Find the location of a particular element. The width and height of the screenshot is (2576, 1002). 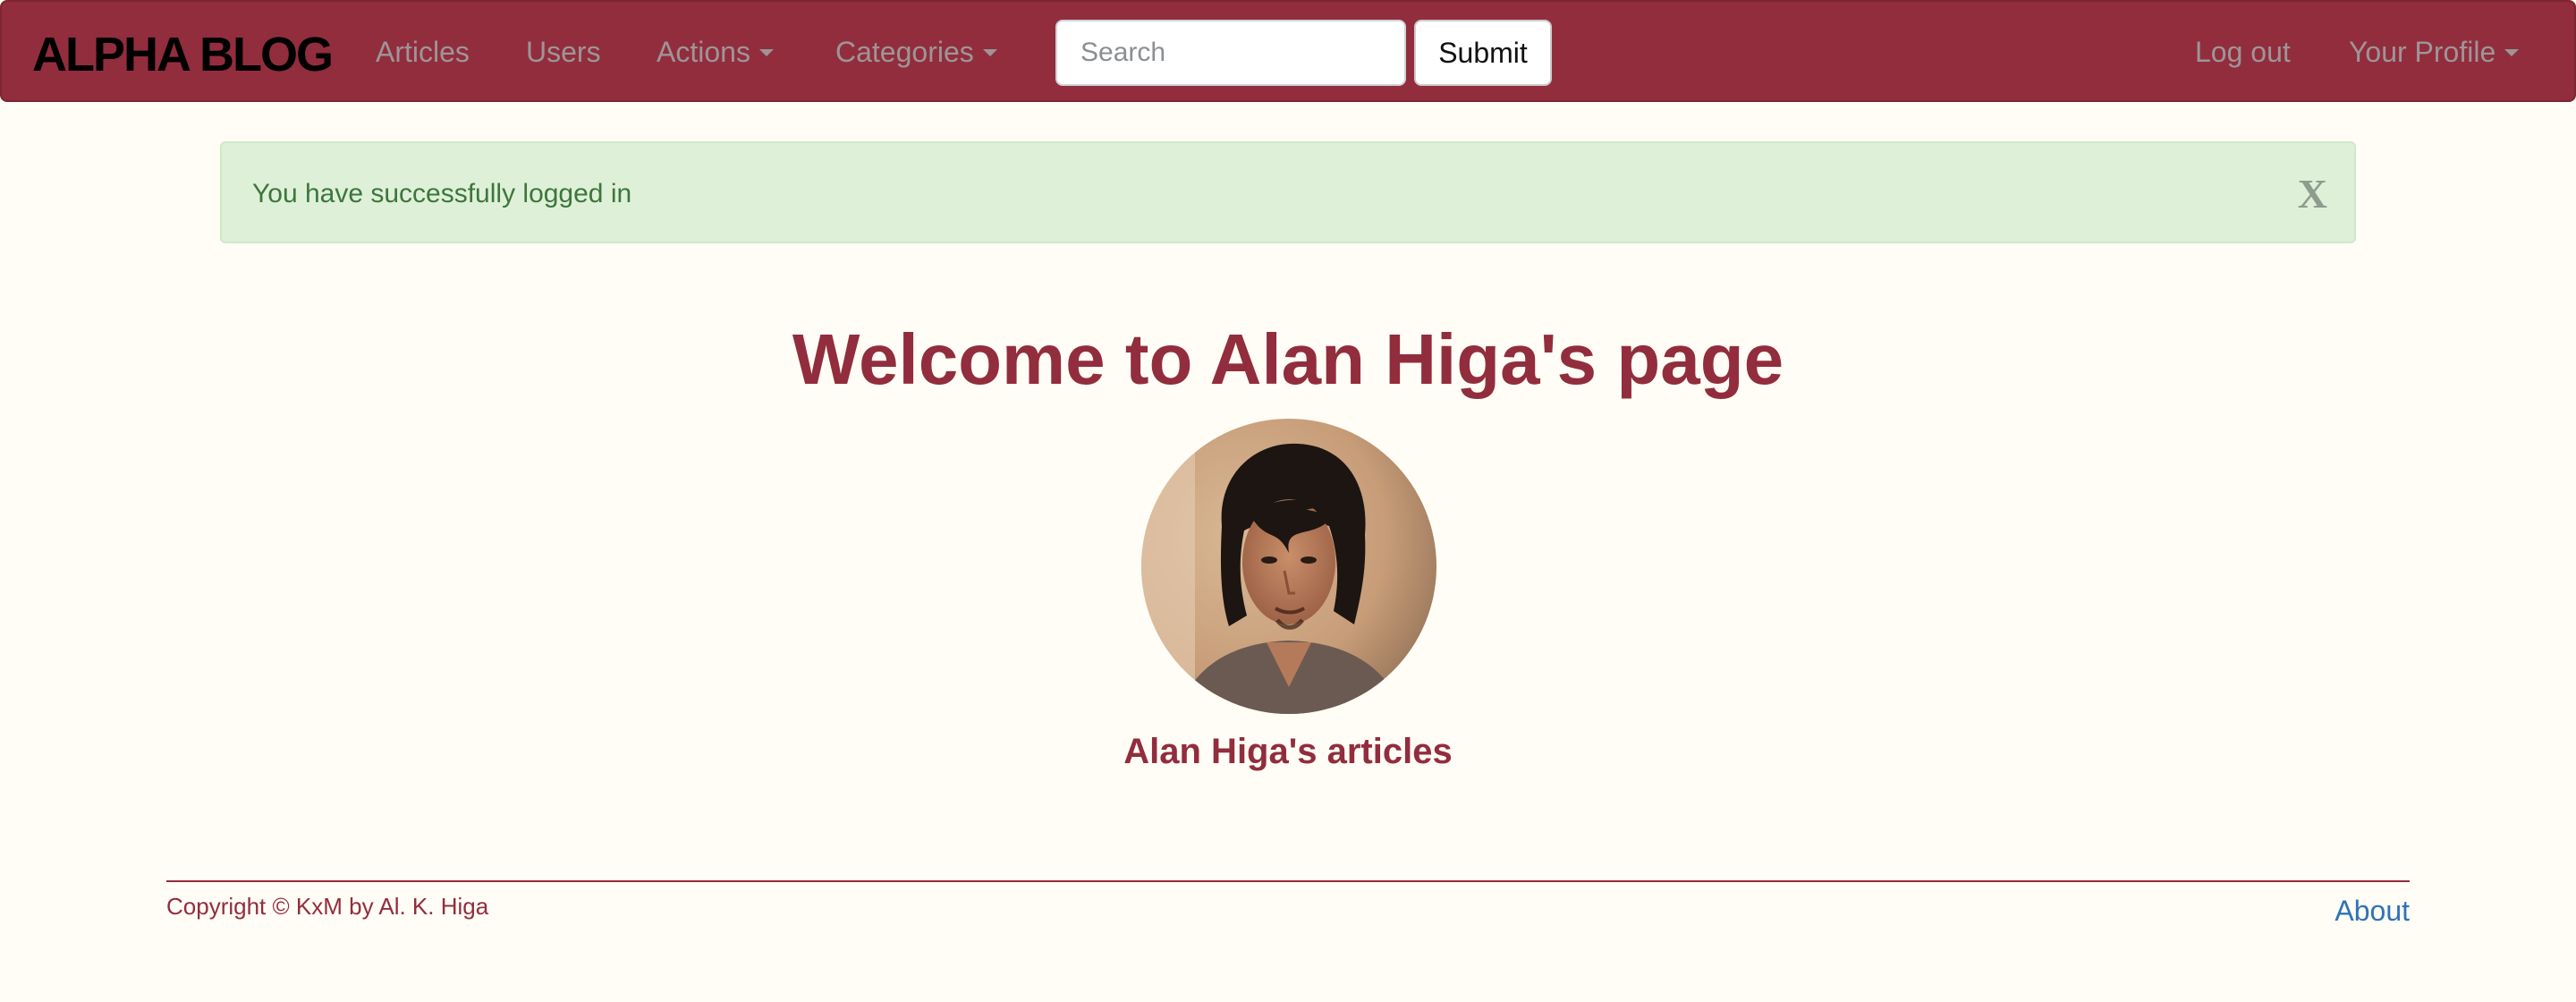

close-icon: X is located at coordinates (2312, 193).